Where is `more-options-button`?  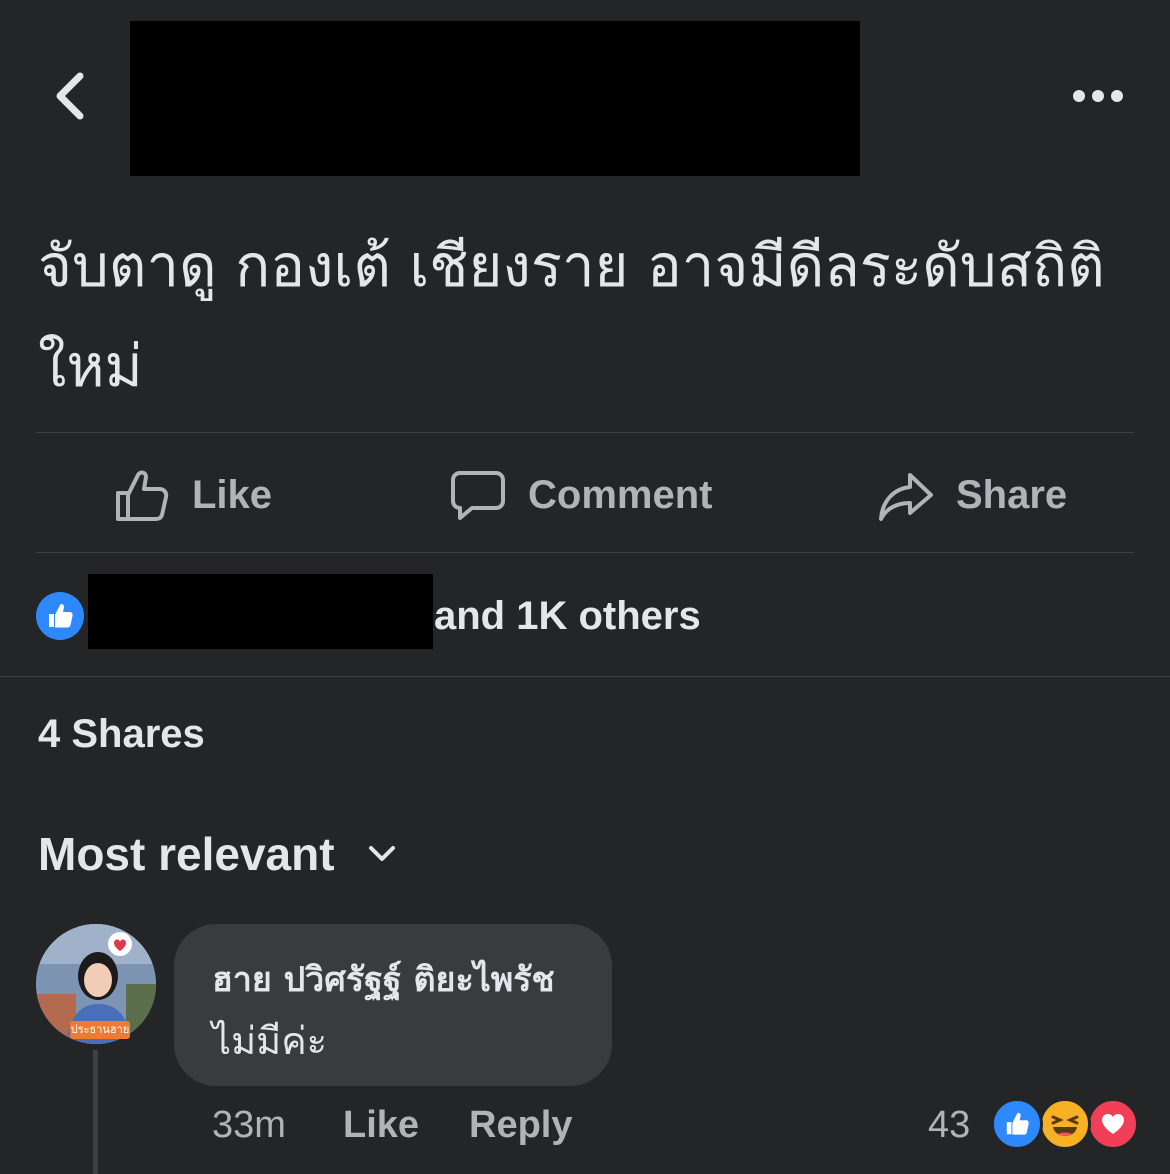 more-options-button is located at coordinates (1098, 96).